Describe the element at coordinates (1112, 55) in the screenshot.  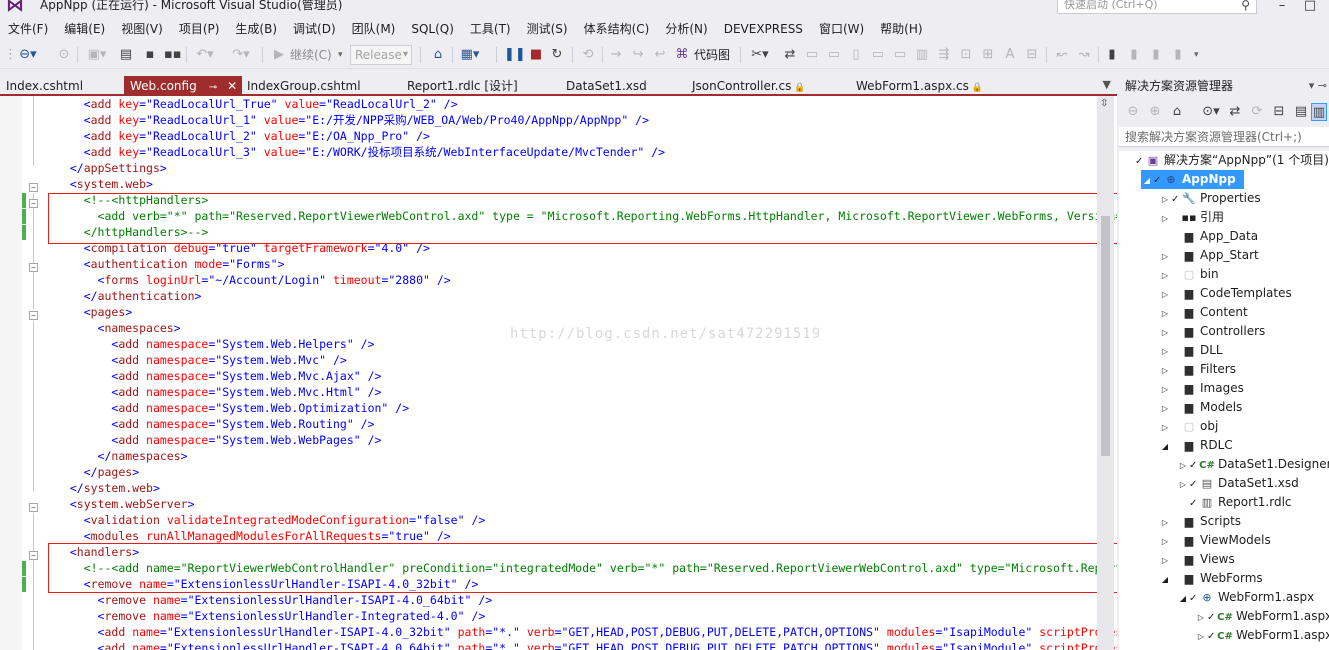
I see `bookmark-button: ▮` at that location.